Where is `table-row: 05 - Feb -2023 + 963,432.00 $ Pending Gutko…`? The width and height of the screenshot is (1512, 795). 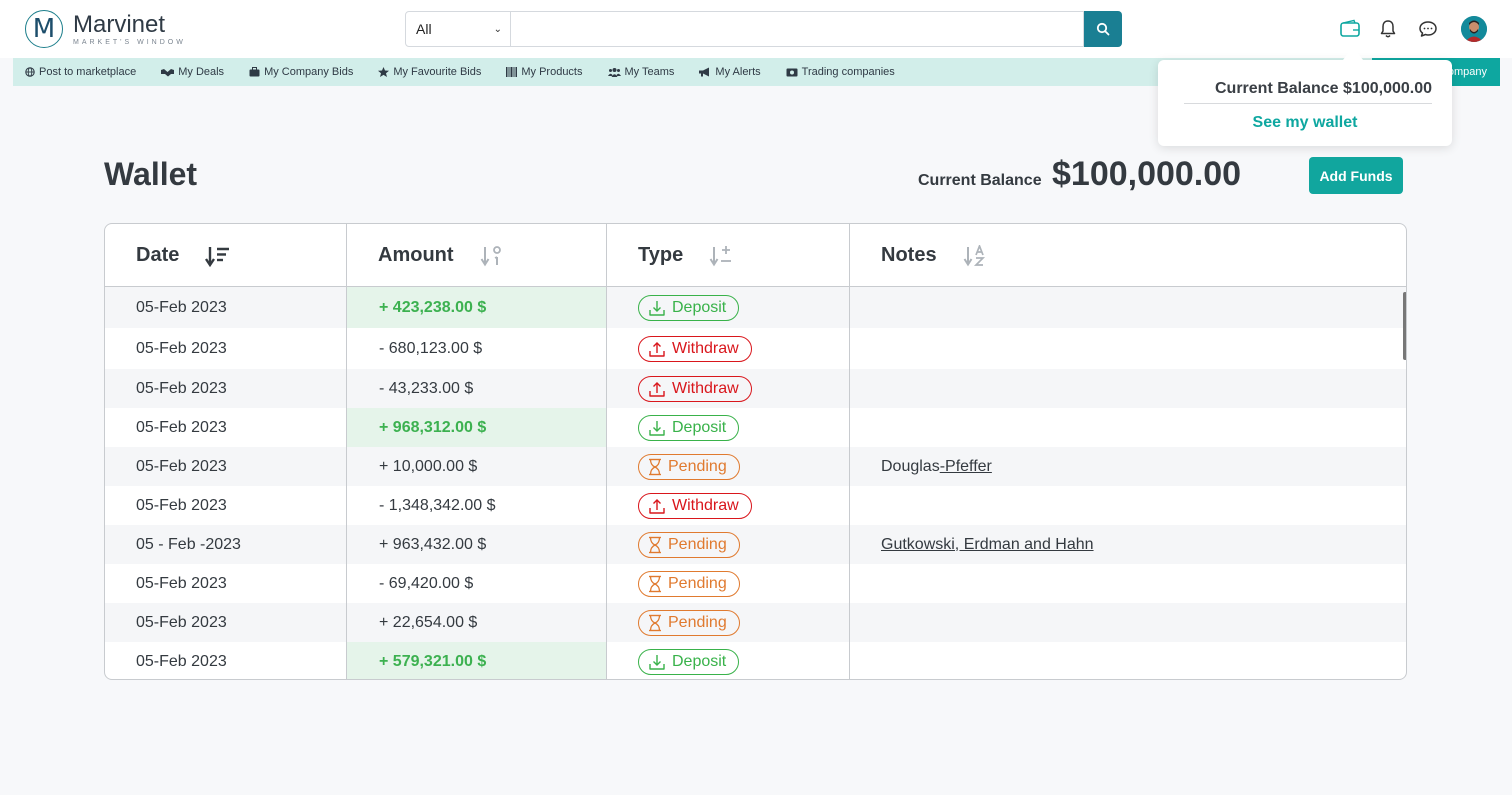 table-row: 05 - Feb -2023 + 963,432.00 $ Pending Gutko… is located at coordinates (755, 544).